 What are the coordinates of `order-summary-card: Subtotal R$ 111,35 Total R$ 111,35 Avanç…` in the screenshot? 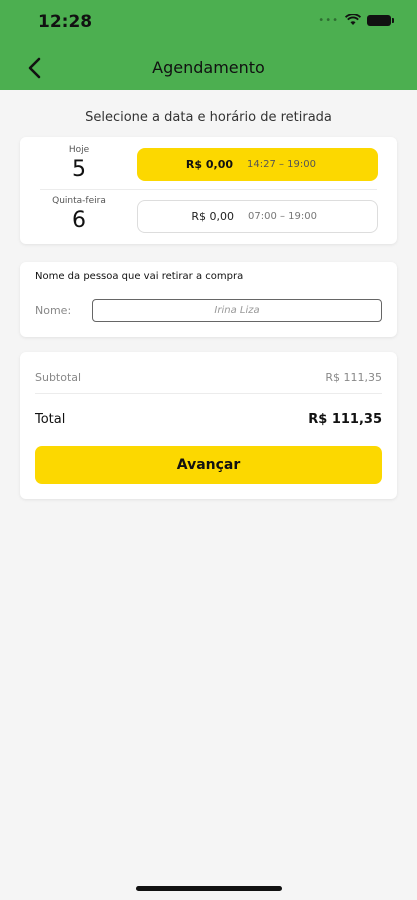 It's located at (208, 425).